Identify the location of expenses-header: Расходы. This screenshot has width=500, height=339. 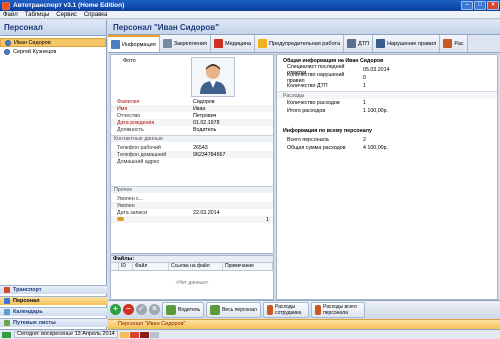
(387, 95).